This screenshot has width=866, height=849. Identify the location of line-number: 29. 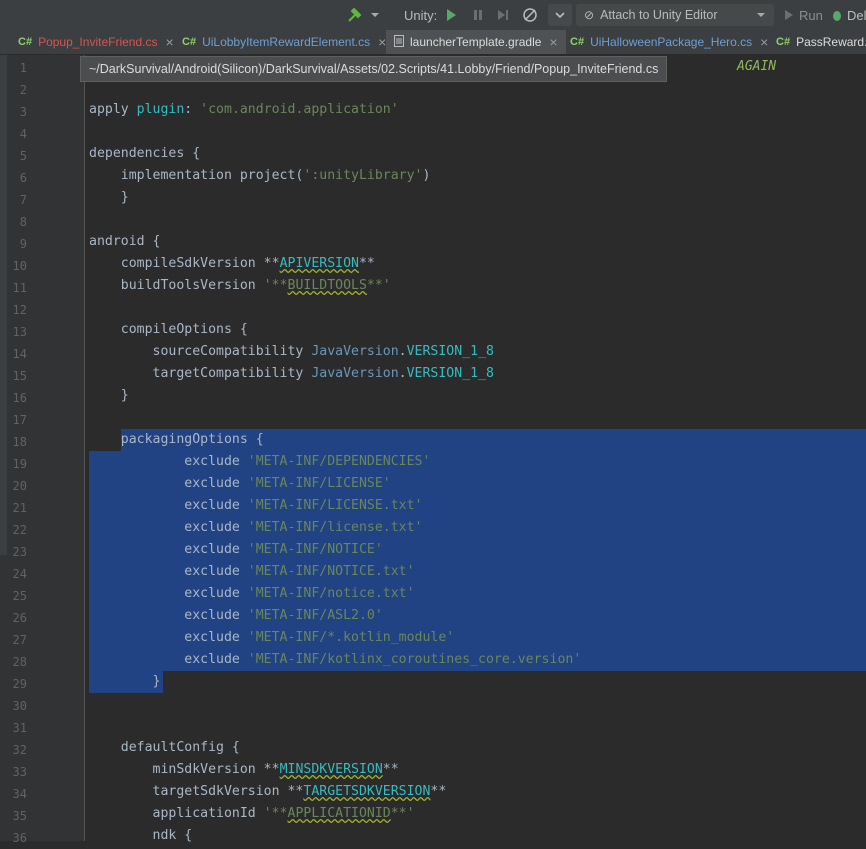
(19, 684).